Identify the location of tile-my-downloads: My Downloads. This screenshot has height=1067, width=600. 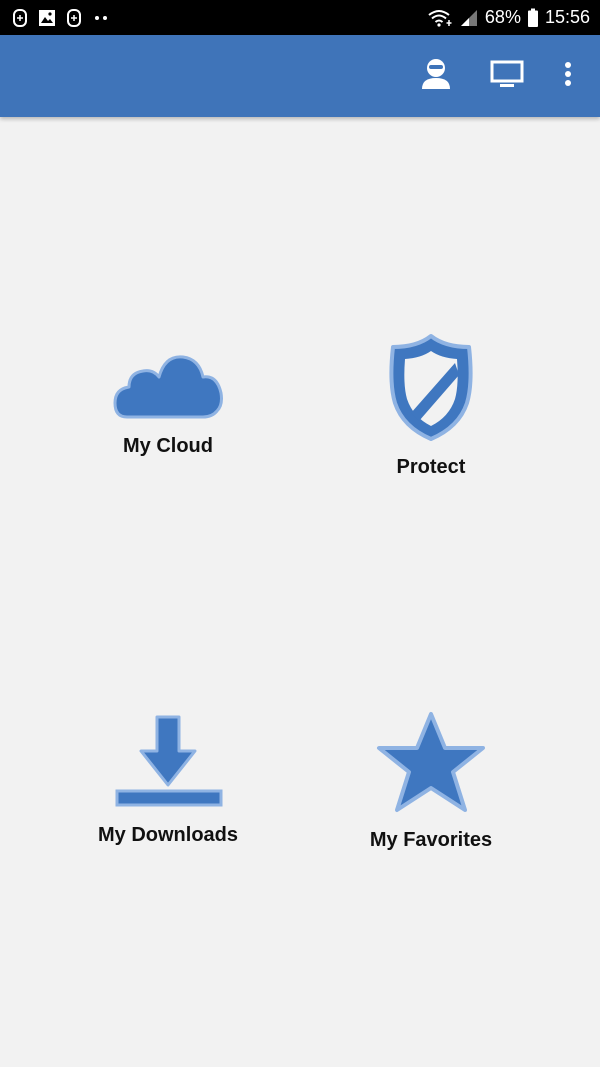
(168, 780).